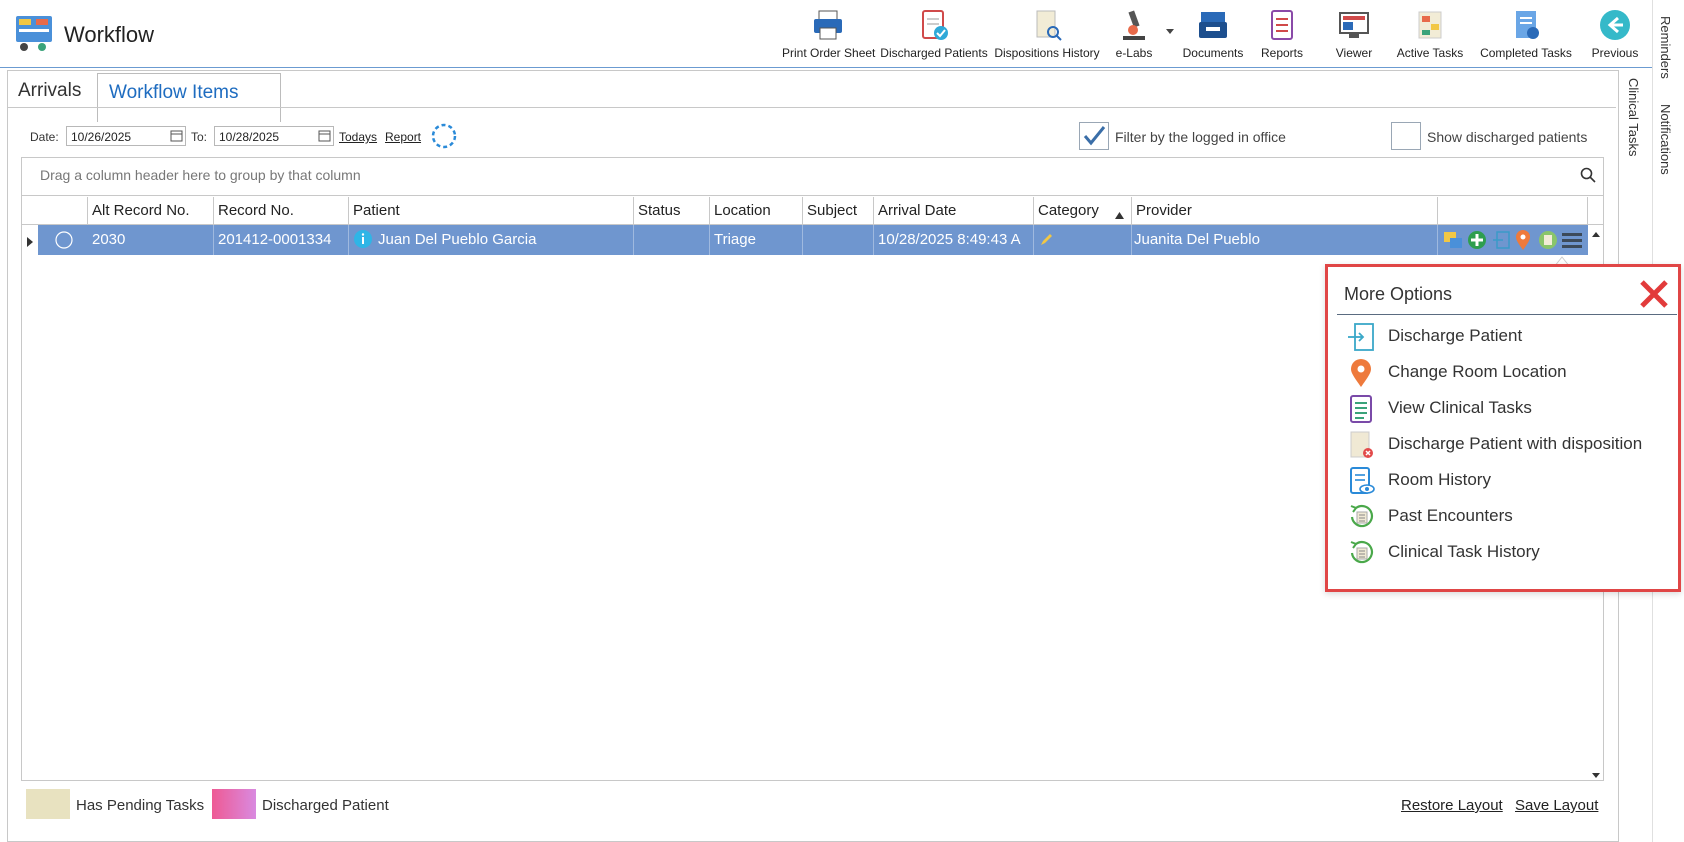  What do you see at coordinates (140, 805) in the screenshot?
I see `pending-tasks-legend: Has Pending Tasks` at bounding box center [140, 805].